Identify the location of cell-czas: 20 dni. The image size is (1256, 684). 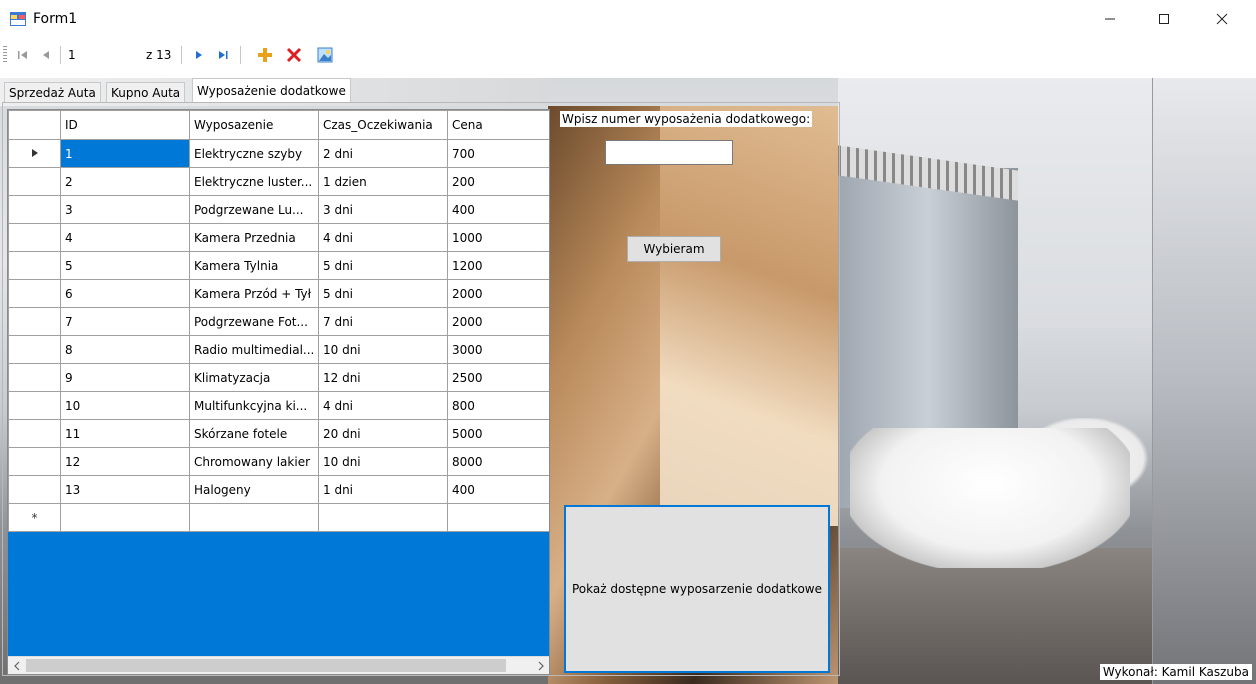
(383, 433).